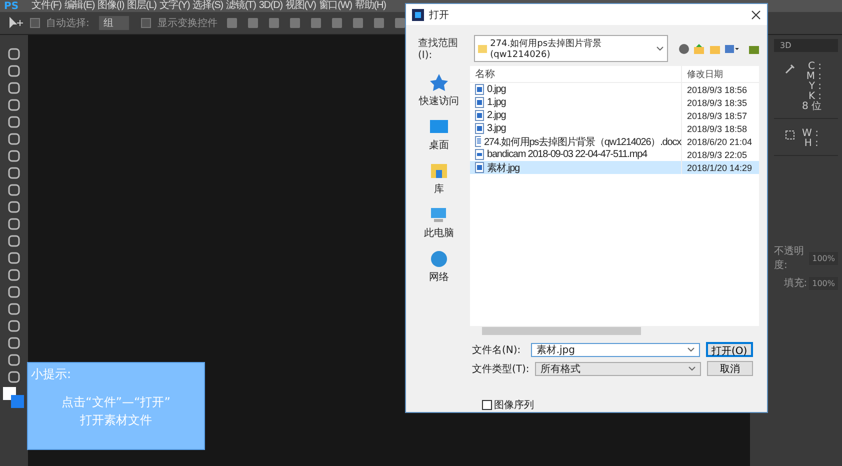 Image resolution: width=842 pixels, height=466 pixels. I want to click on file-date: 2018/6/20 21:04, so click(719, 141).